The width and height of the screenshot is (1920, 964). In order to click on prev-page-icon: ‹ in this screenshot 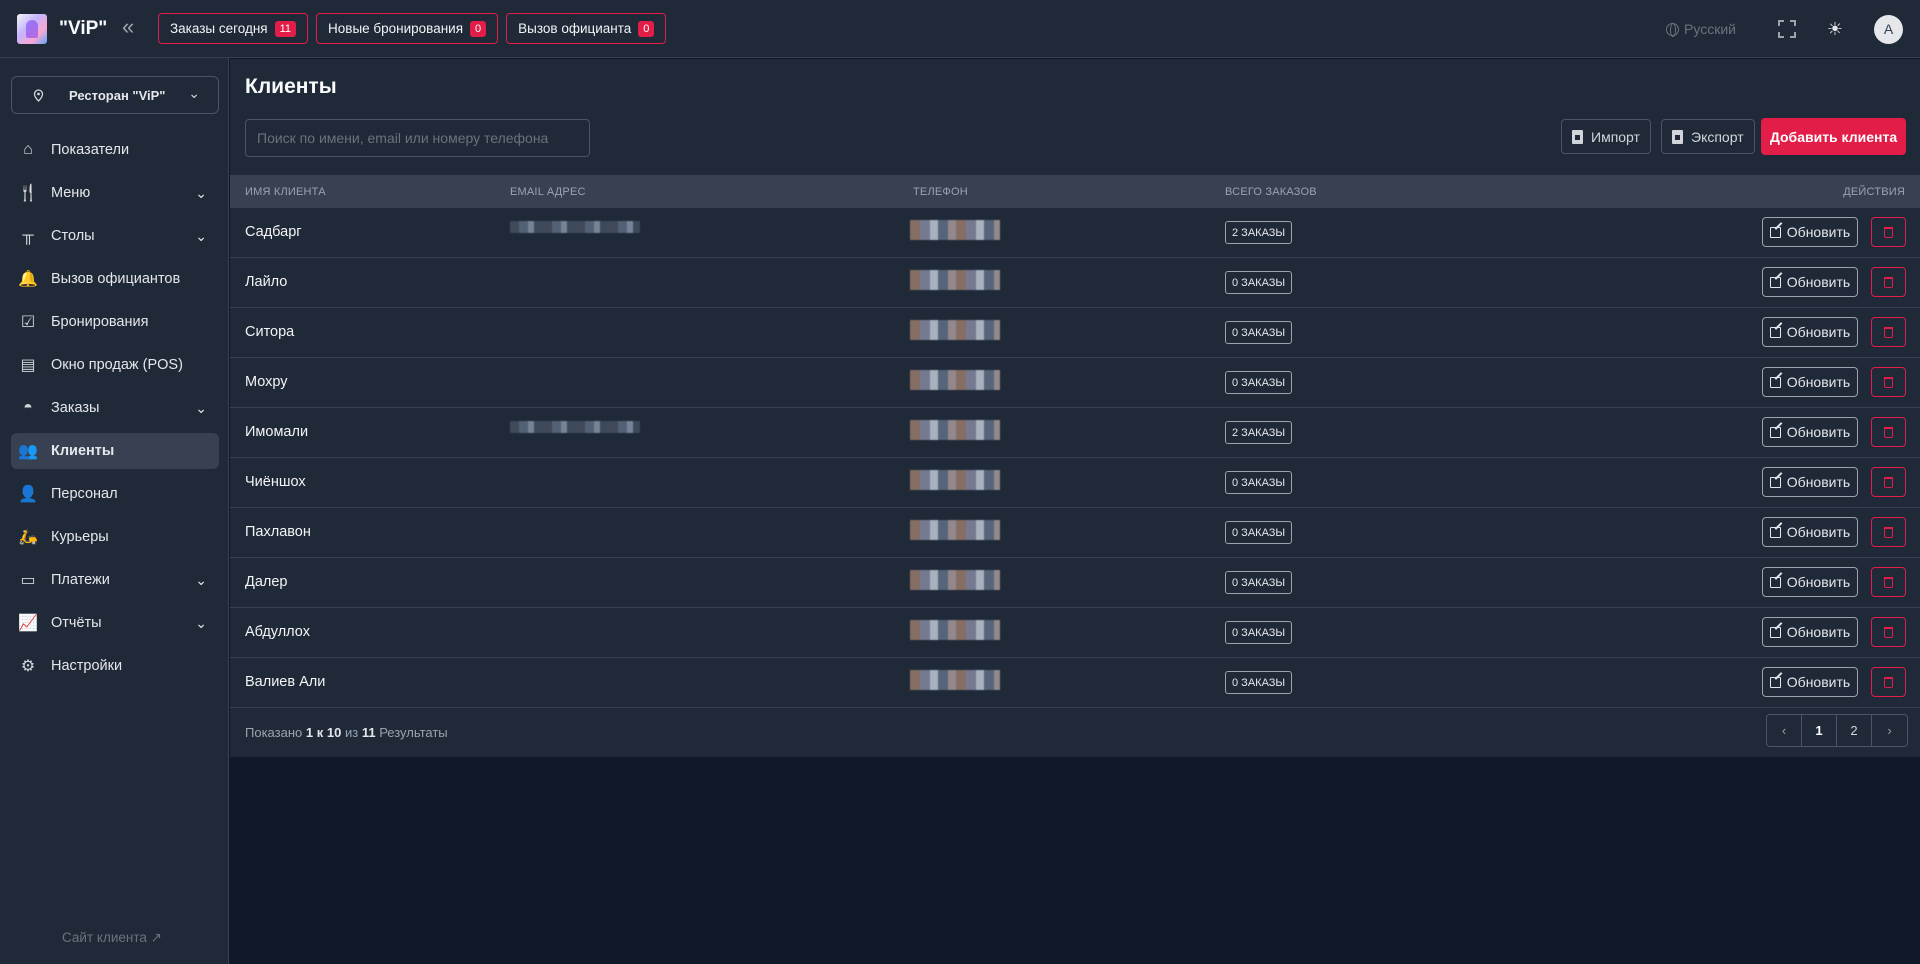, I will do `click(1784, 730)`.